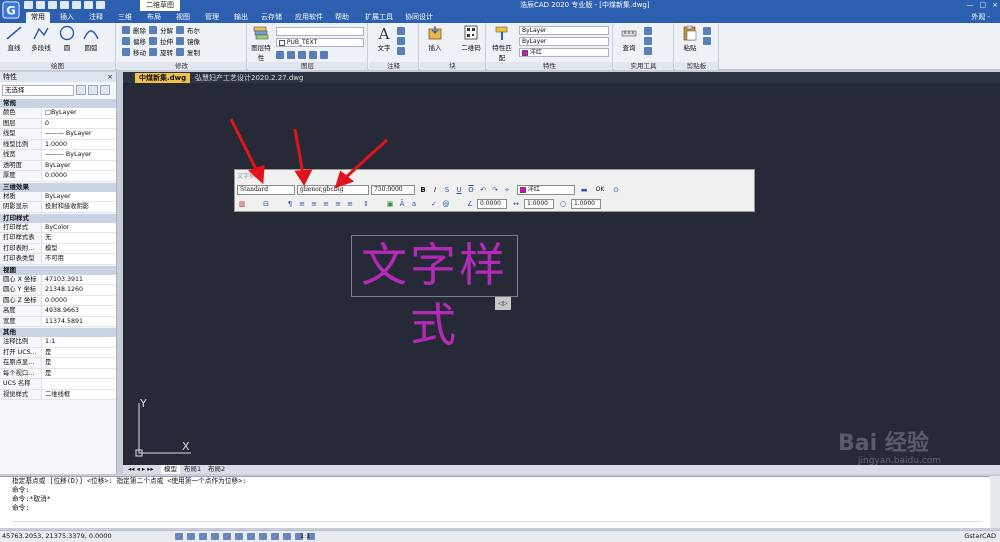 Image resolution: width=1000 pixels, height=542 pixels. I want to click on tab-home: 常用, so click(38, 17).